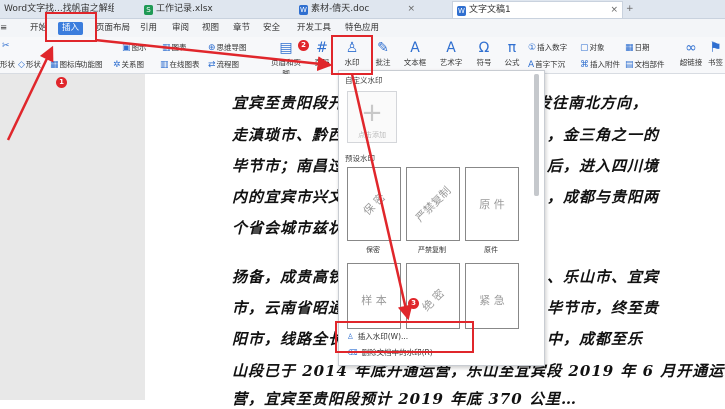  Describe the element at coordinates (288, 228) in the screenshot. I see `doc-line: 个省会城市兹状` at that location.